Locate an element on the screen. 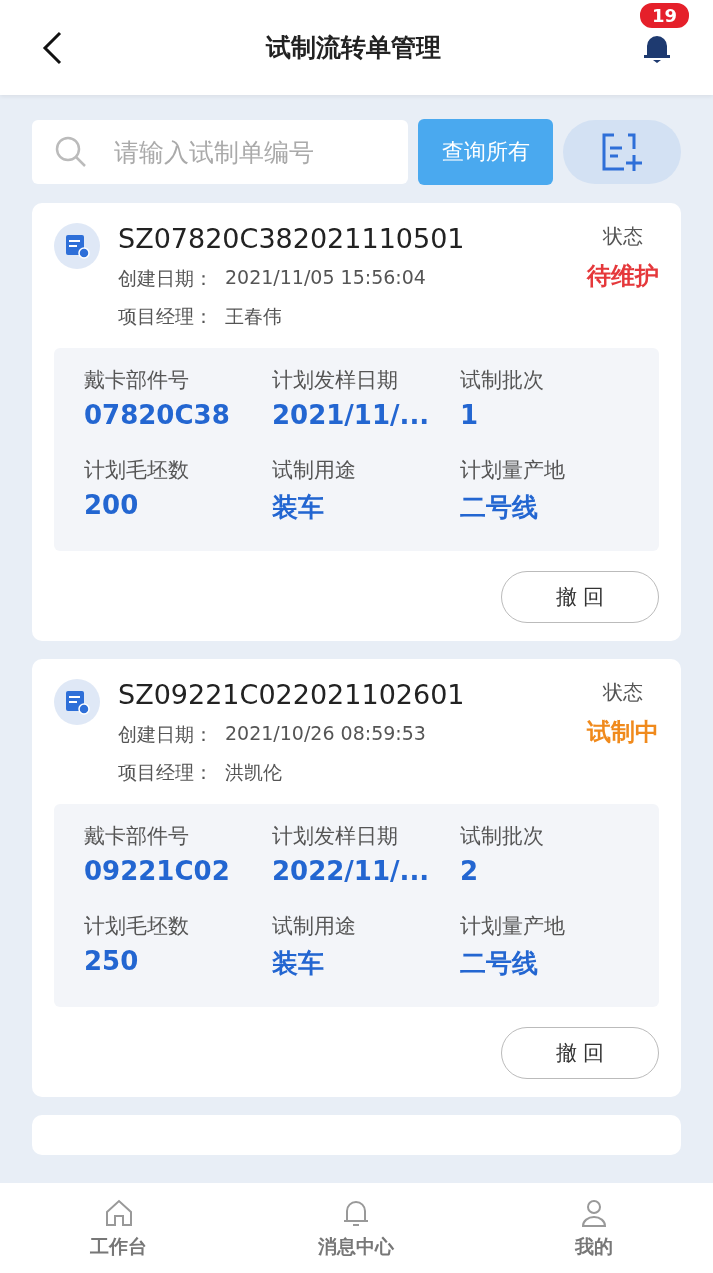  field-value: 200 is located at coordinates (112, 505).